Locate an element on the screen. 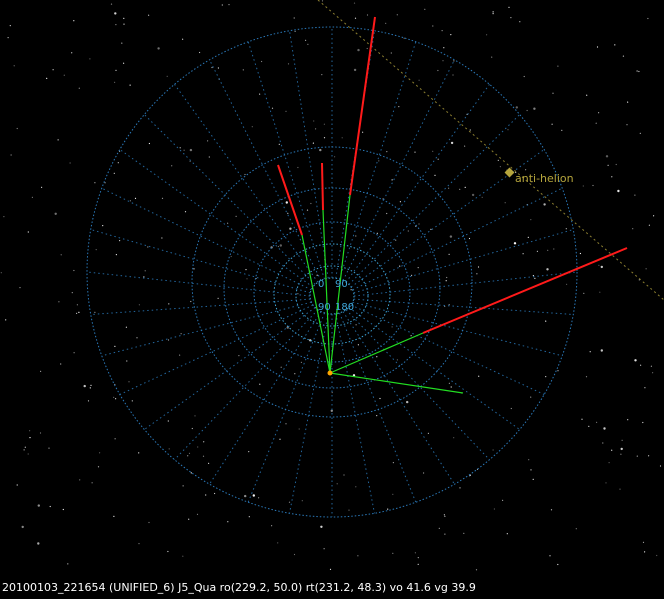 The image size is (664, 599). radiant-point is located at coordinates (330, 373).